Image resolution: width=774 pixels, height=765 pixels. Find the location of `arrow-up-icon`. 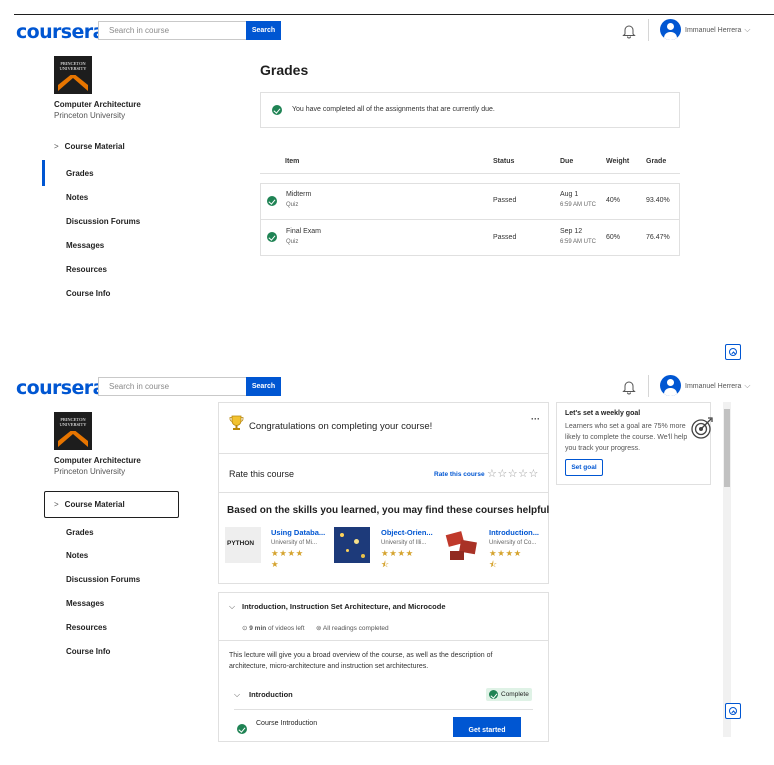

arrow-up-icon is located at coordinates (733, 711).